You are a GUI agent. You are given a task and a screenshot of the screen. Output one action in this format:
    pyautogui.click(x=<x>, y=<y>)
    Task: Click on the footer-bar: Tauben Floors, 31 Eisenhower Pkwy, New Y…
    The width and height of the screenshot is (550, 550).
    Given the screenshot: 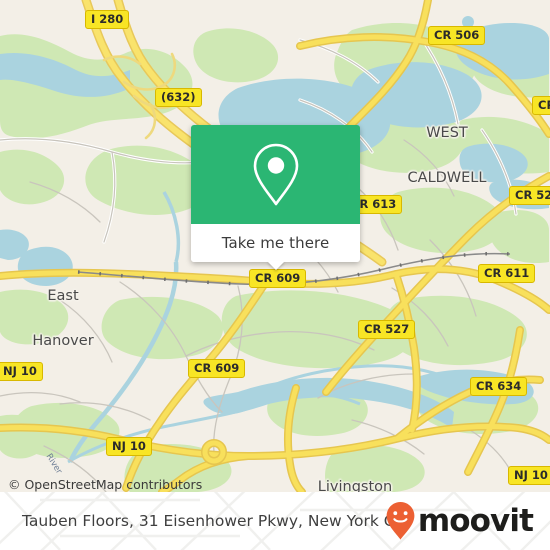 What is the action you would take?
    pyautogui.click(x=275, y=521)
    